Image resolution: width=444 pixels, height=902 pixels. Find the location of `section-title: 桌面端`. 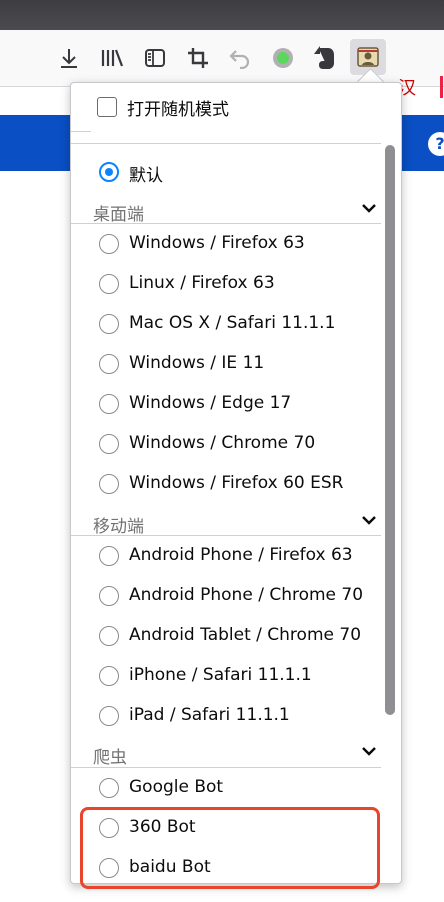

section-title: 桌面端 is located at coordinates (118, 215).